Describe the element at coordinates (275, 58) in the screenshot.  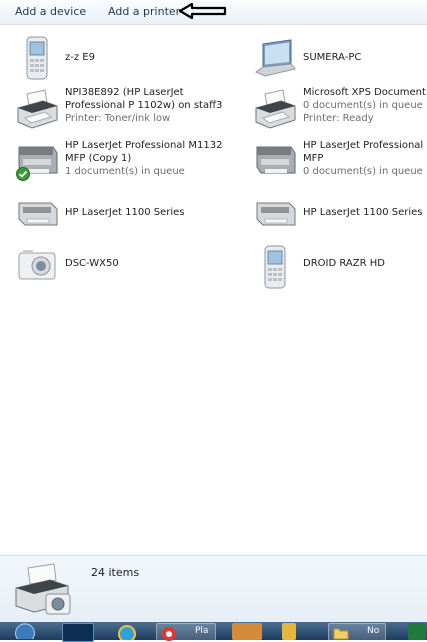
I see `laptop-icon` at that location.